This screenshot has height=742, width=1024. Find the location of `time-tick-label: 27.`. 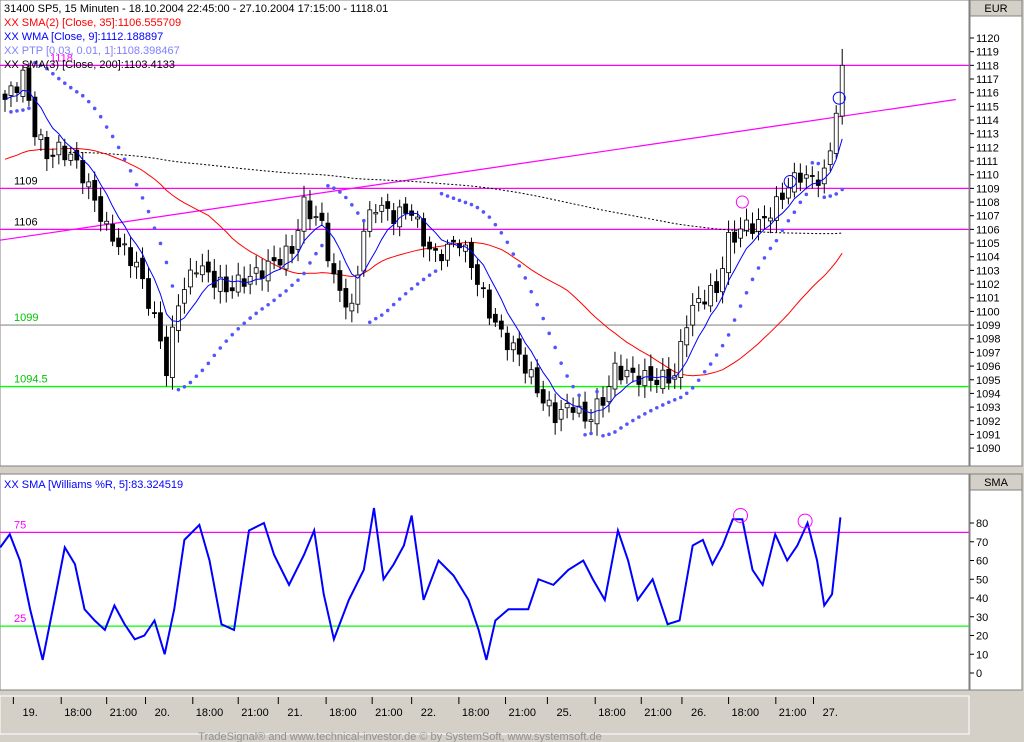

time-tick-label: 27. is located at coordinates (830, 713).